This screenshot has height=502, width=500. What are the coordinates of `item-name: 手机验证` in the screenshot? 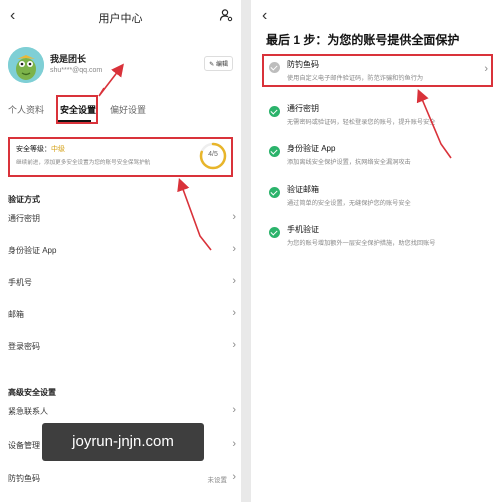 It's located at (303, 229).